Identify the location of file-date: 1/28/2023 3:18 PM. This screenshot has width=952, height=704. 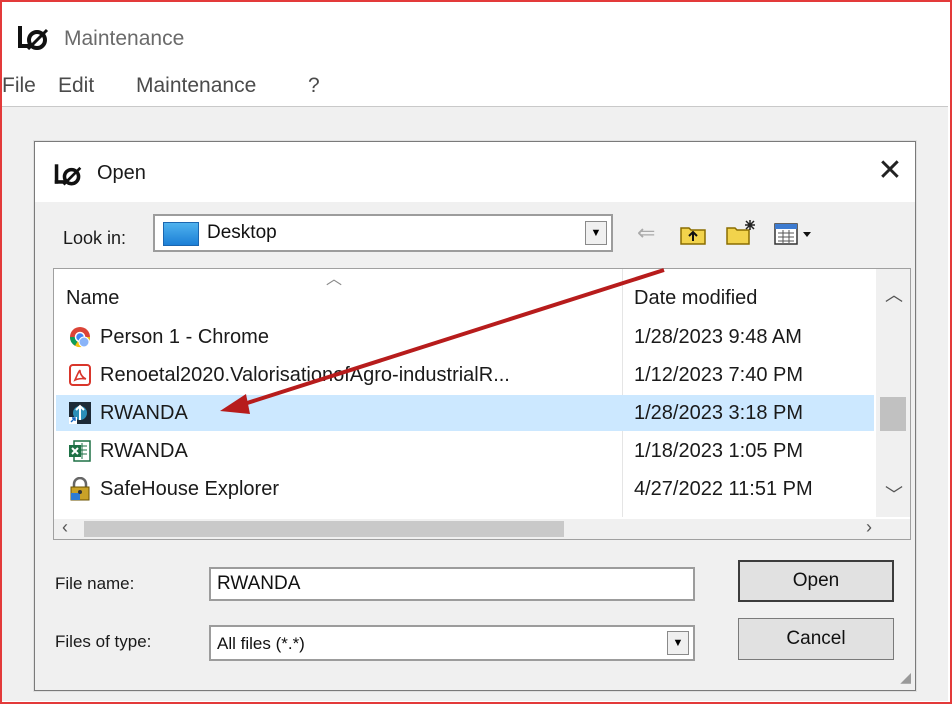
(719, 413).